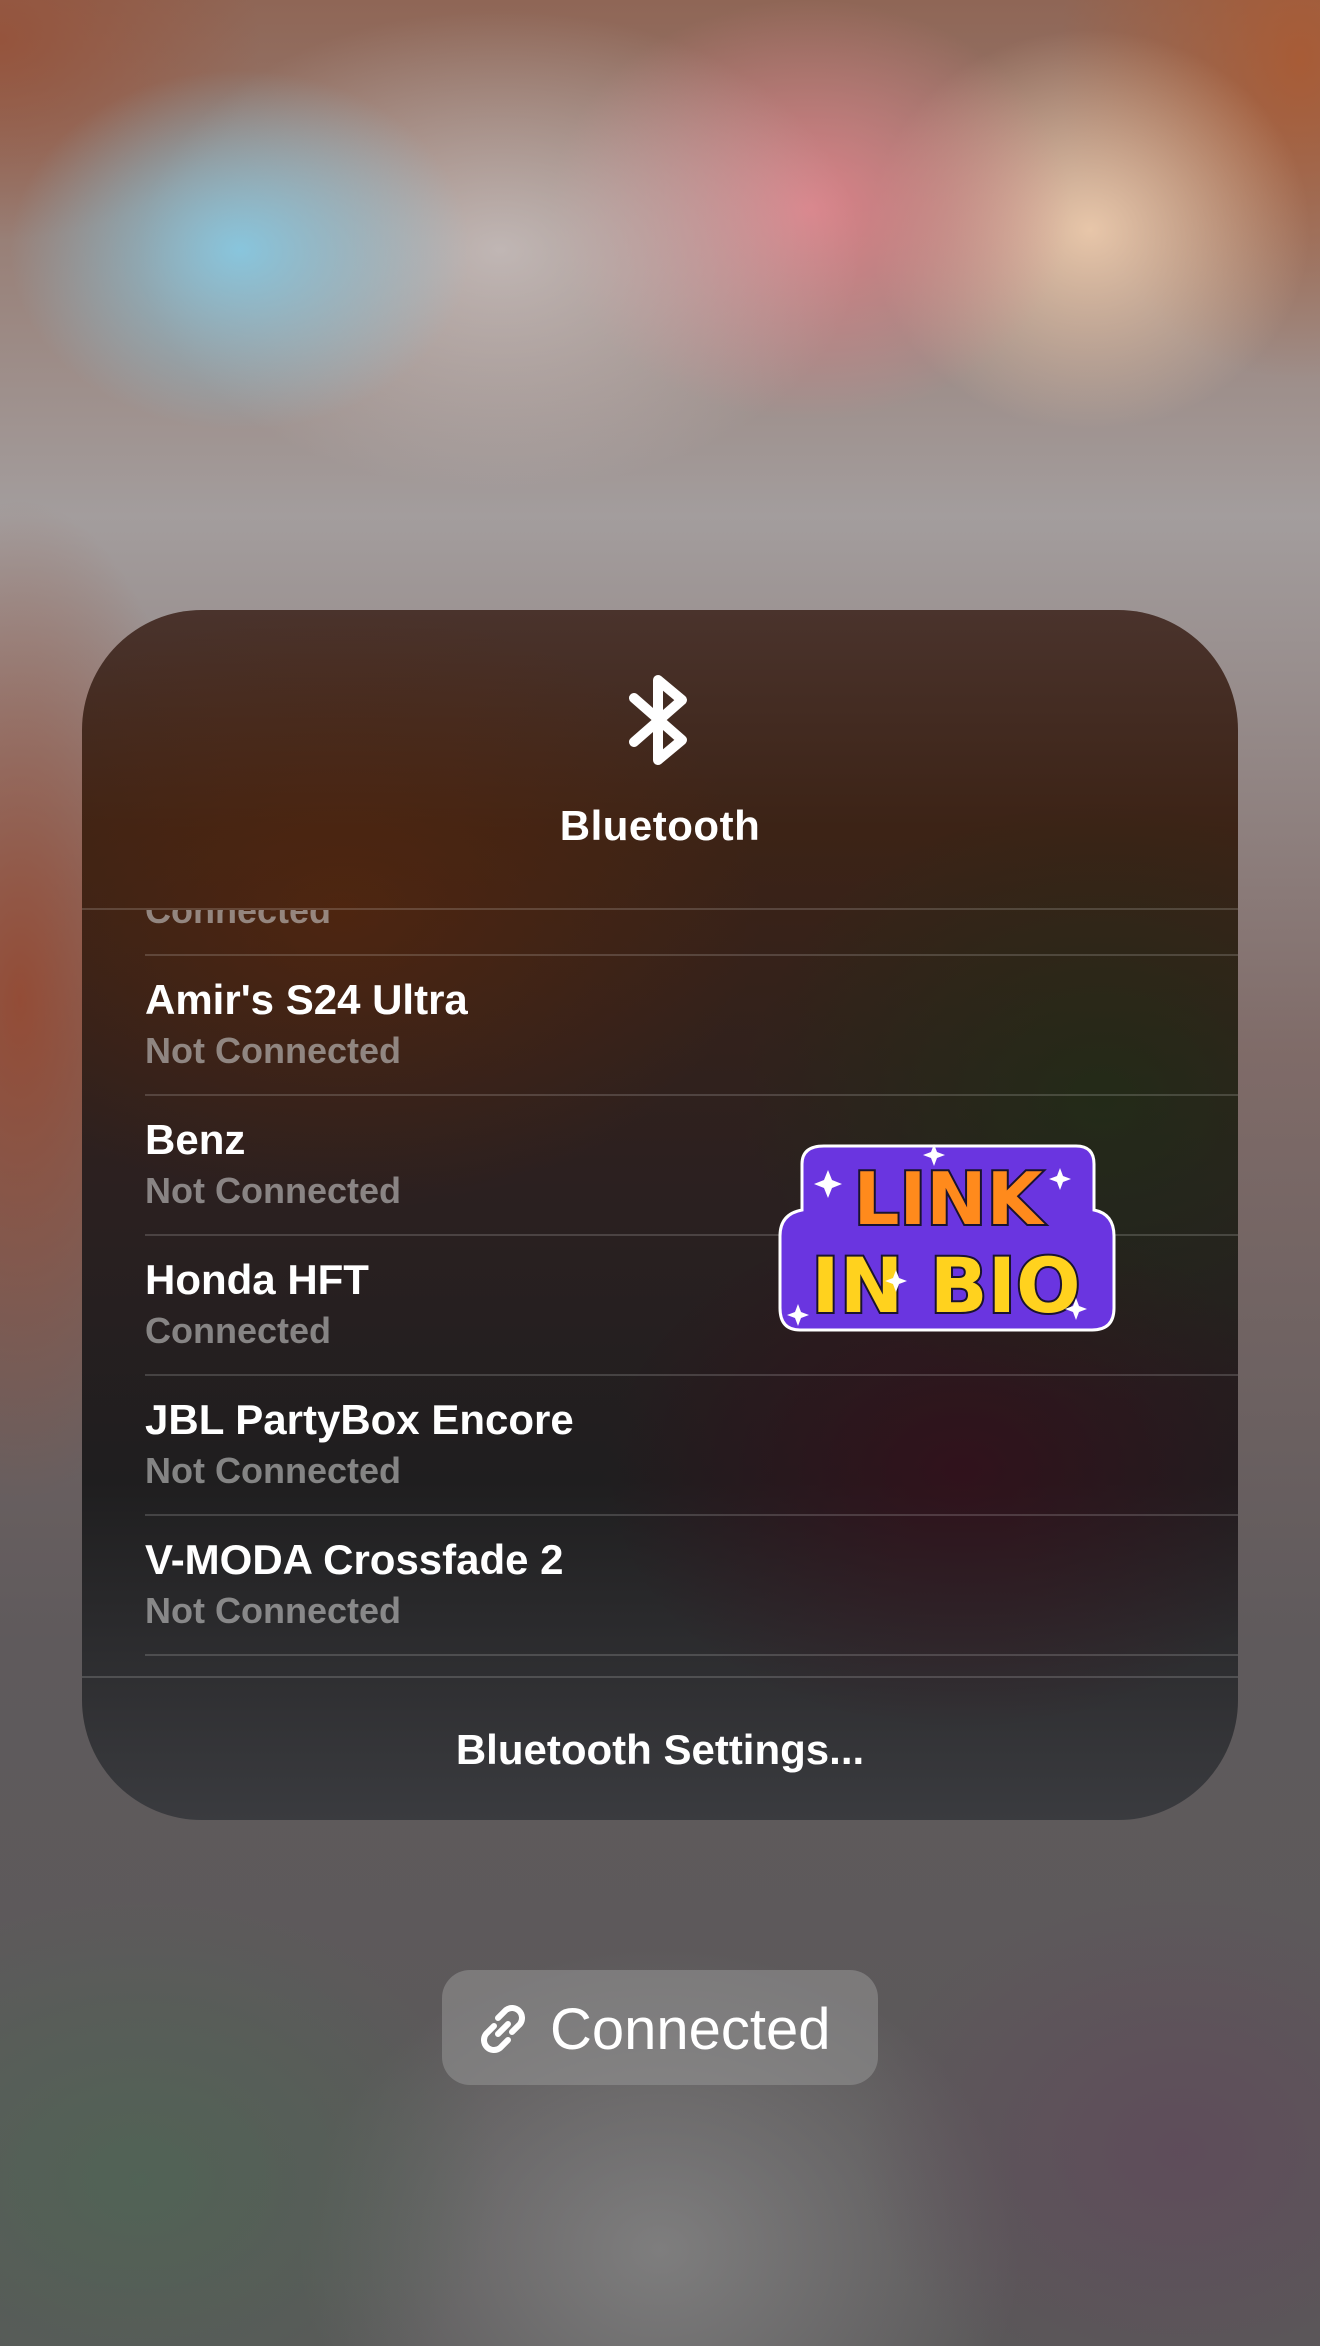  Describe the element at coordinates (660, 1677) in the screenshot. I see `footer-divider` at that location.